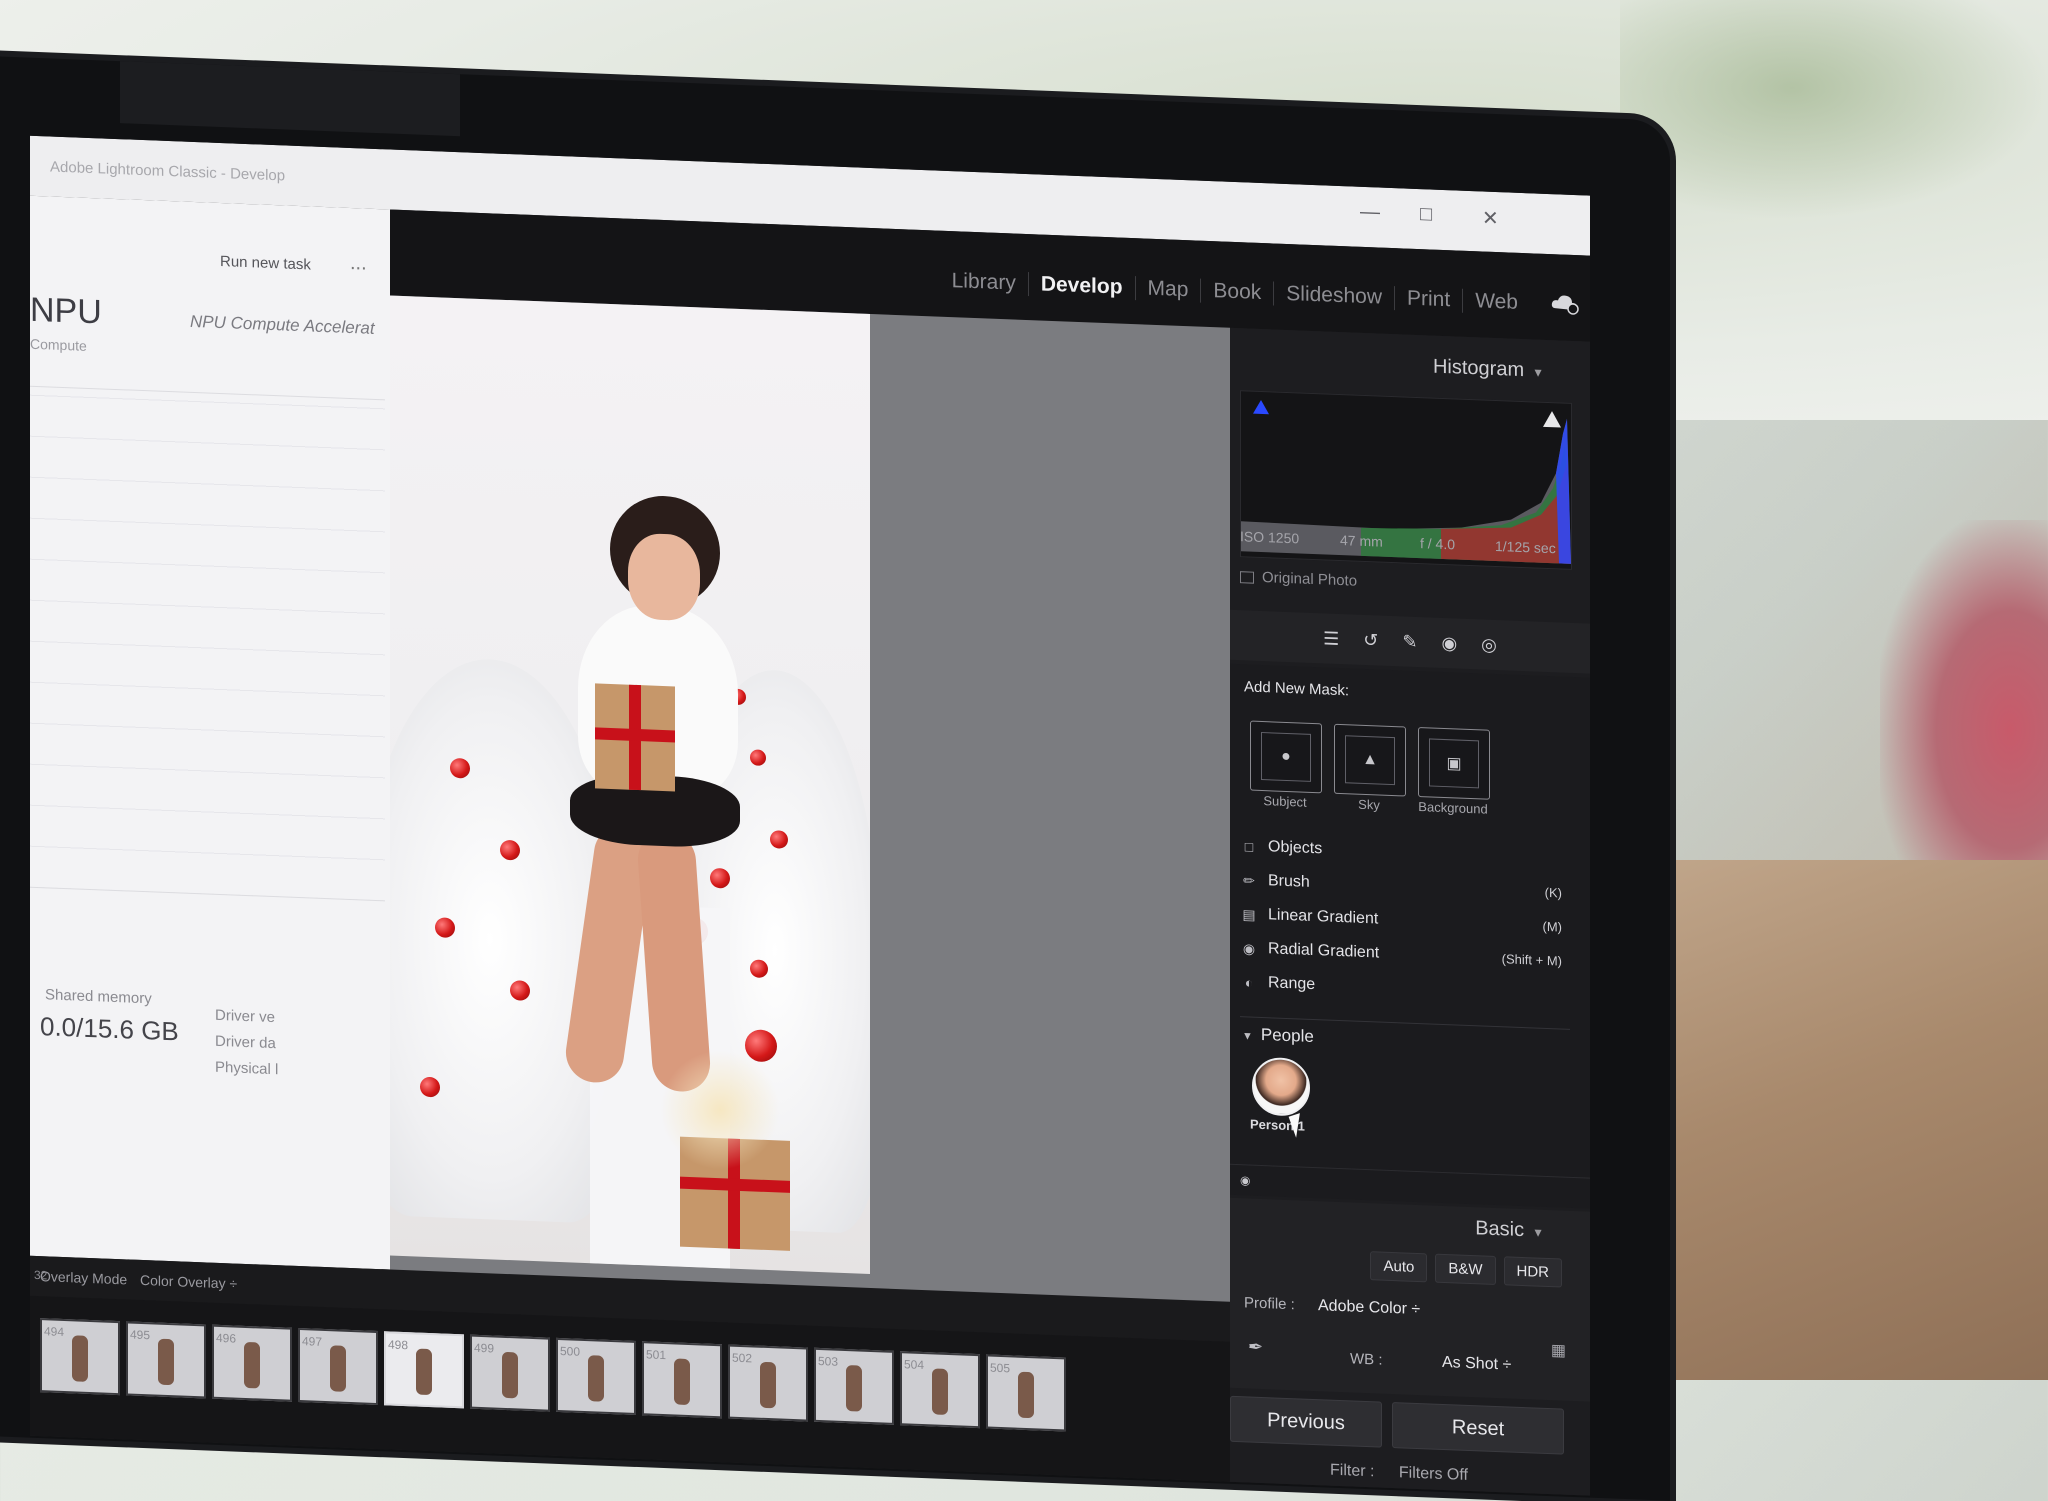 The image size is (2048, 1501). Describe the element at coordinates (252, 1363) in the screenshot. I see `filmstrip-thumbnail: 496` at that location.